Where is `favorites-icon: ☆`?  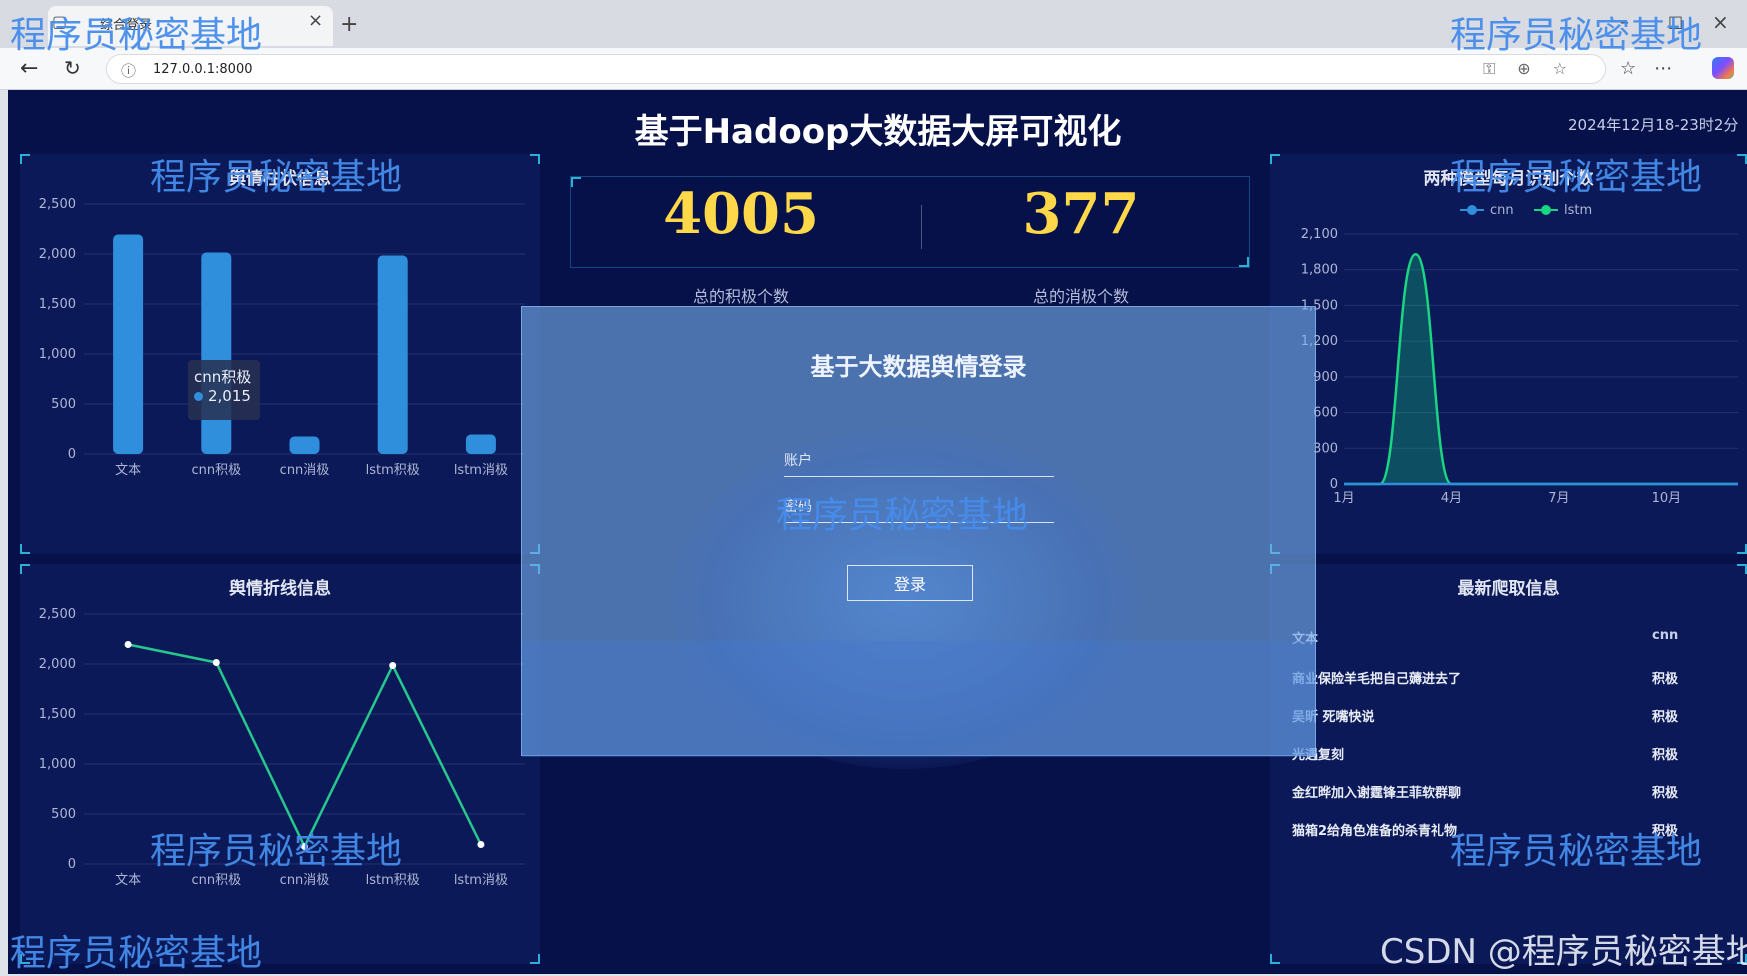 favorites-icon: ☆ is located at coordinates (1637, 68).